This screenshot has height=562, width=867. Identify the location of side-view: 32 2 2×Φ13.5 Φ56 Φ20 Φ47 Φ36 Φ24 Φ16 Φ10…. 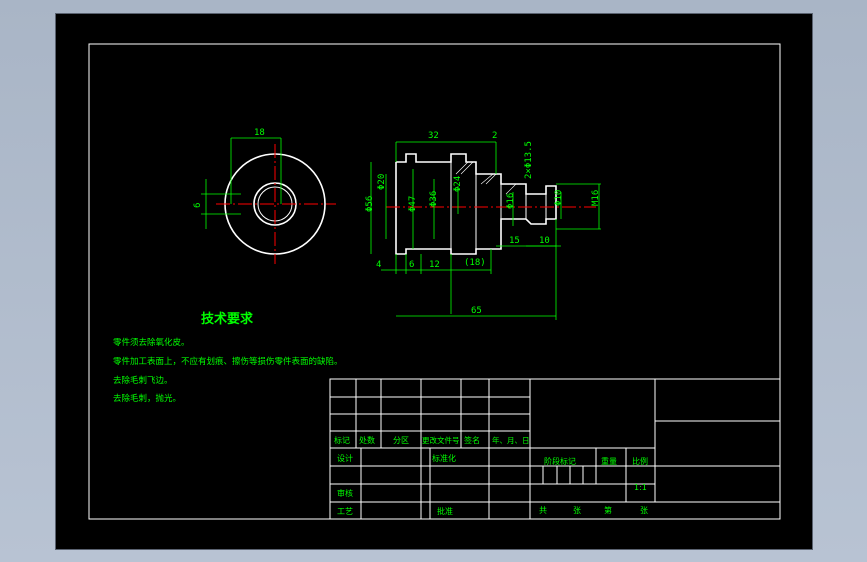
(483, 225).